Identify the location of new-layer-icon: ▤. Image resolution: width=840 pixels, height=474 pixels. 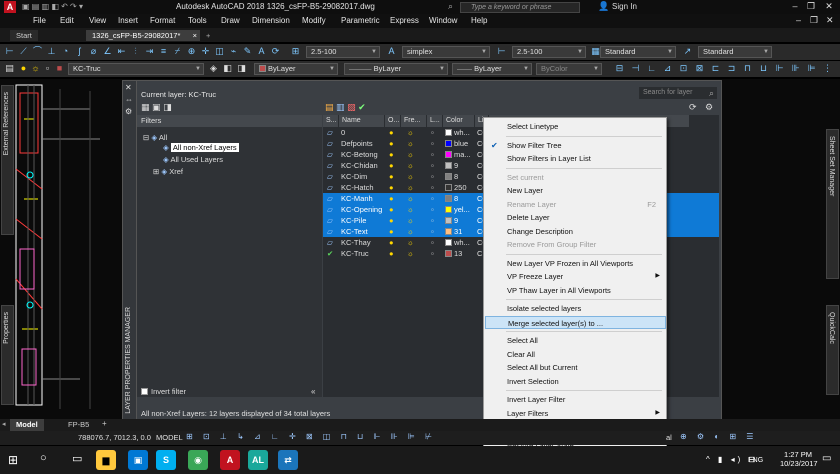
(329, 107).